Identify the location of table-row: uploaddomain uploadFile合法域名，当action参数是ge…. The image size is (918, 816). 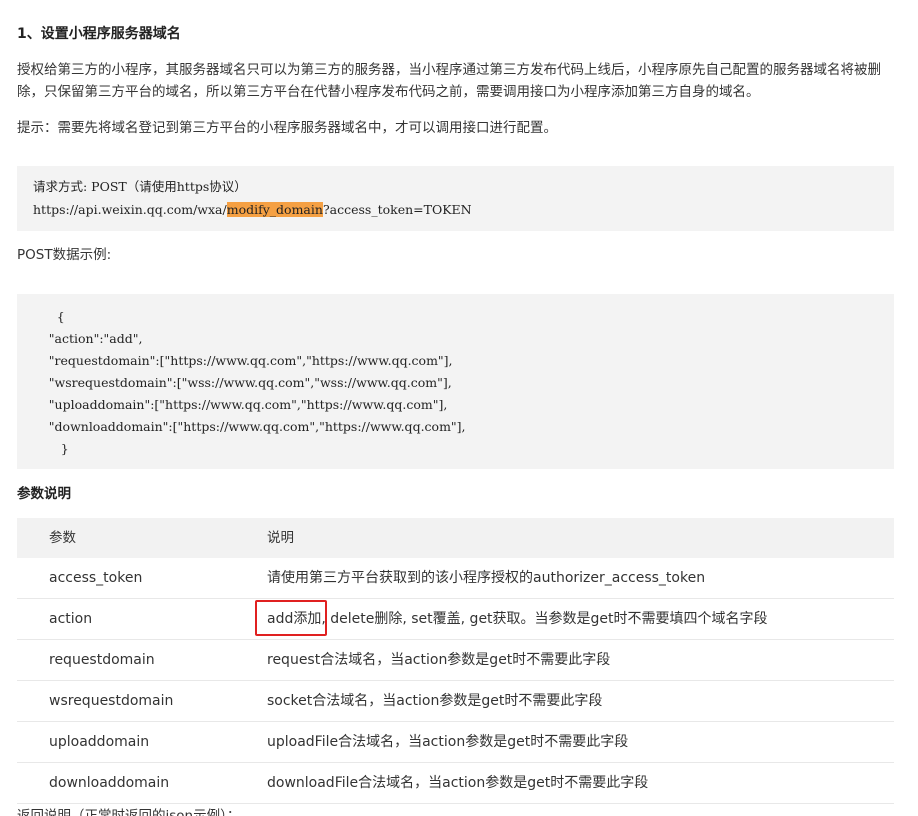
(455, 742).